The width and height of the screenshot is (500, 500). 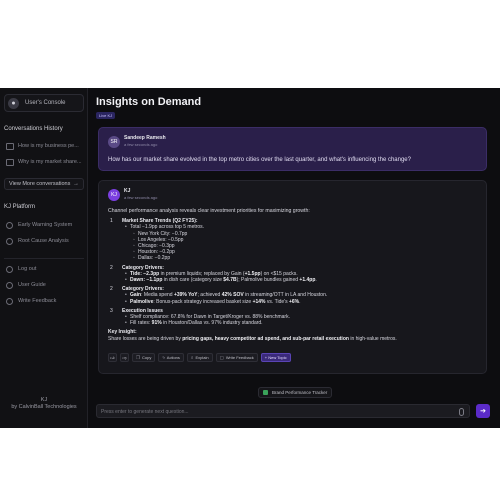 I want to click on thumbs-up-icon: 👍︎, so click(x=112, y=357).